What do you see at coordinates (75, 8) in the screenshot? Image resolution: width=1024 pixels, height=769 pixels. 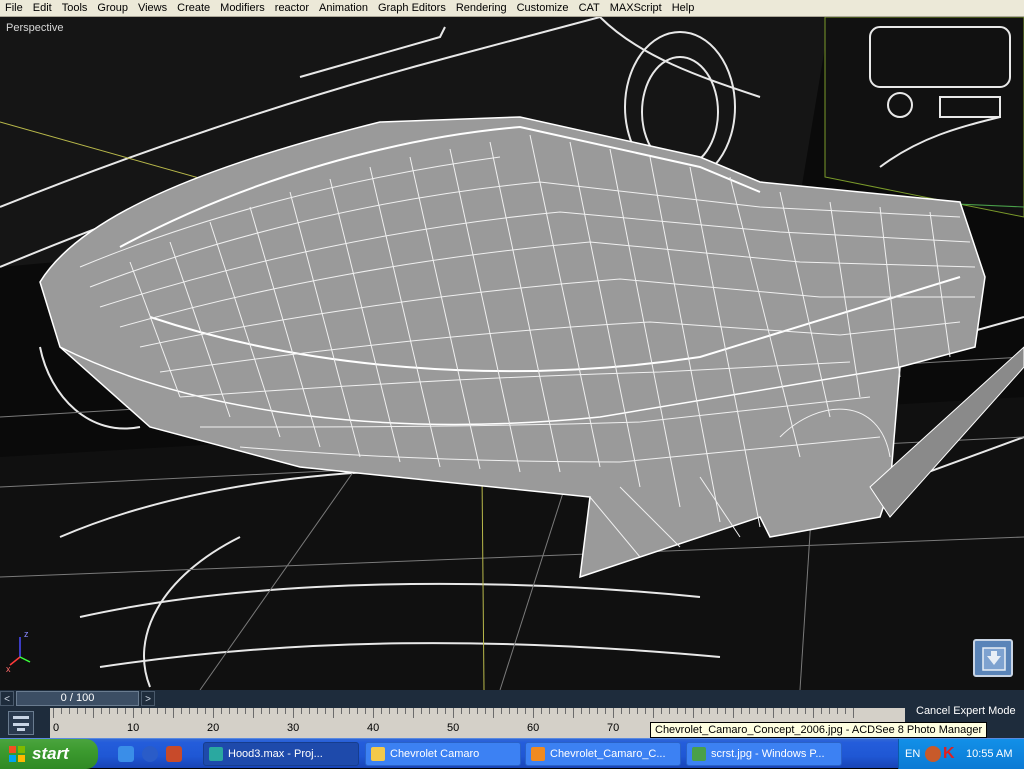 I see `menu-tools: Tools` at bounding box center [75, 8].